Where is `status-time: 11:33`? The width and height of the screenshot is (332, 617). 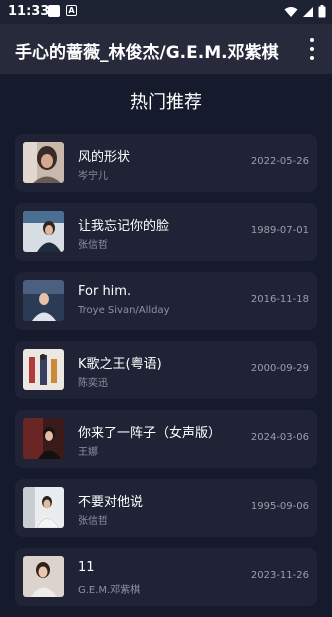 status-time: 11:33 is located at coordinates (29, 11).